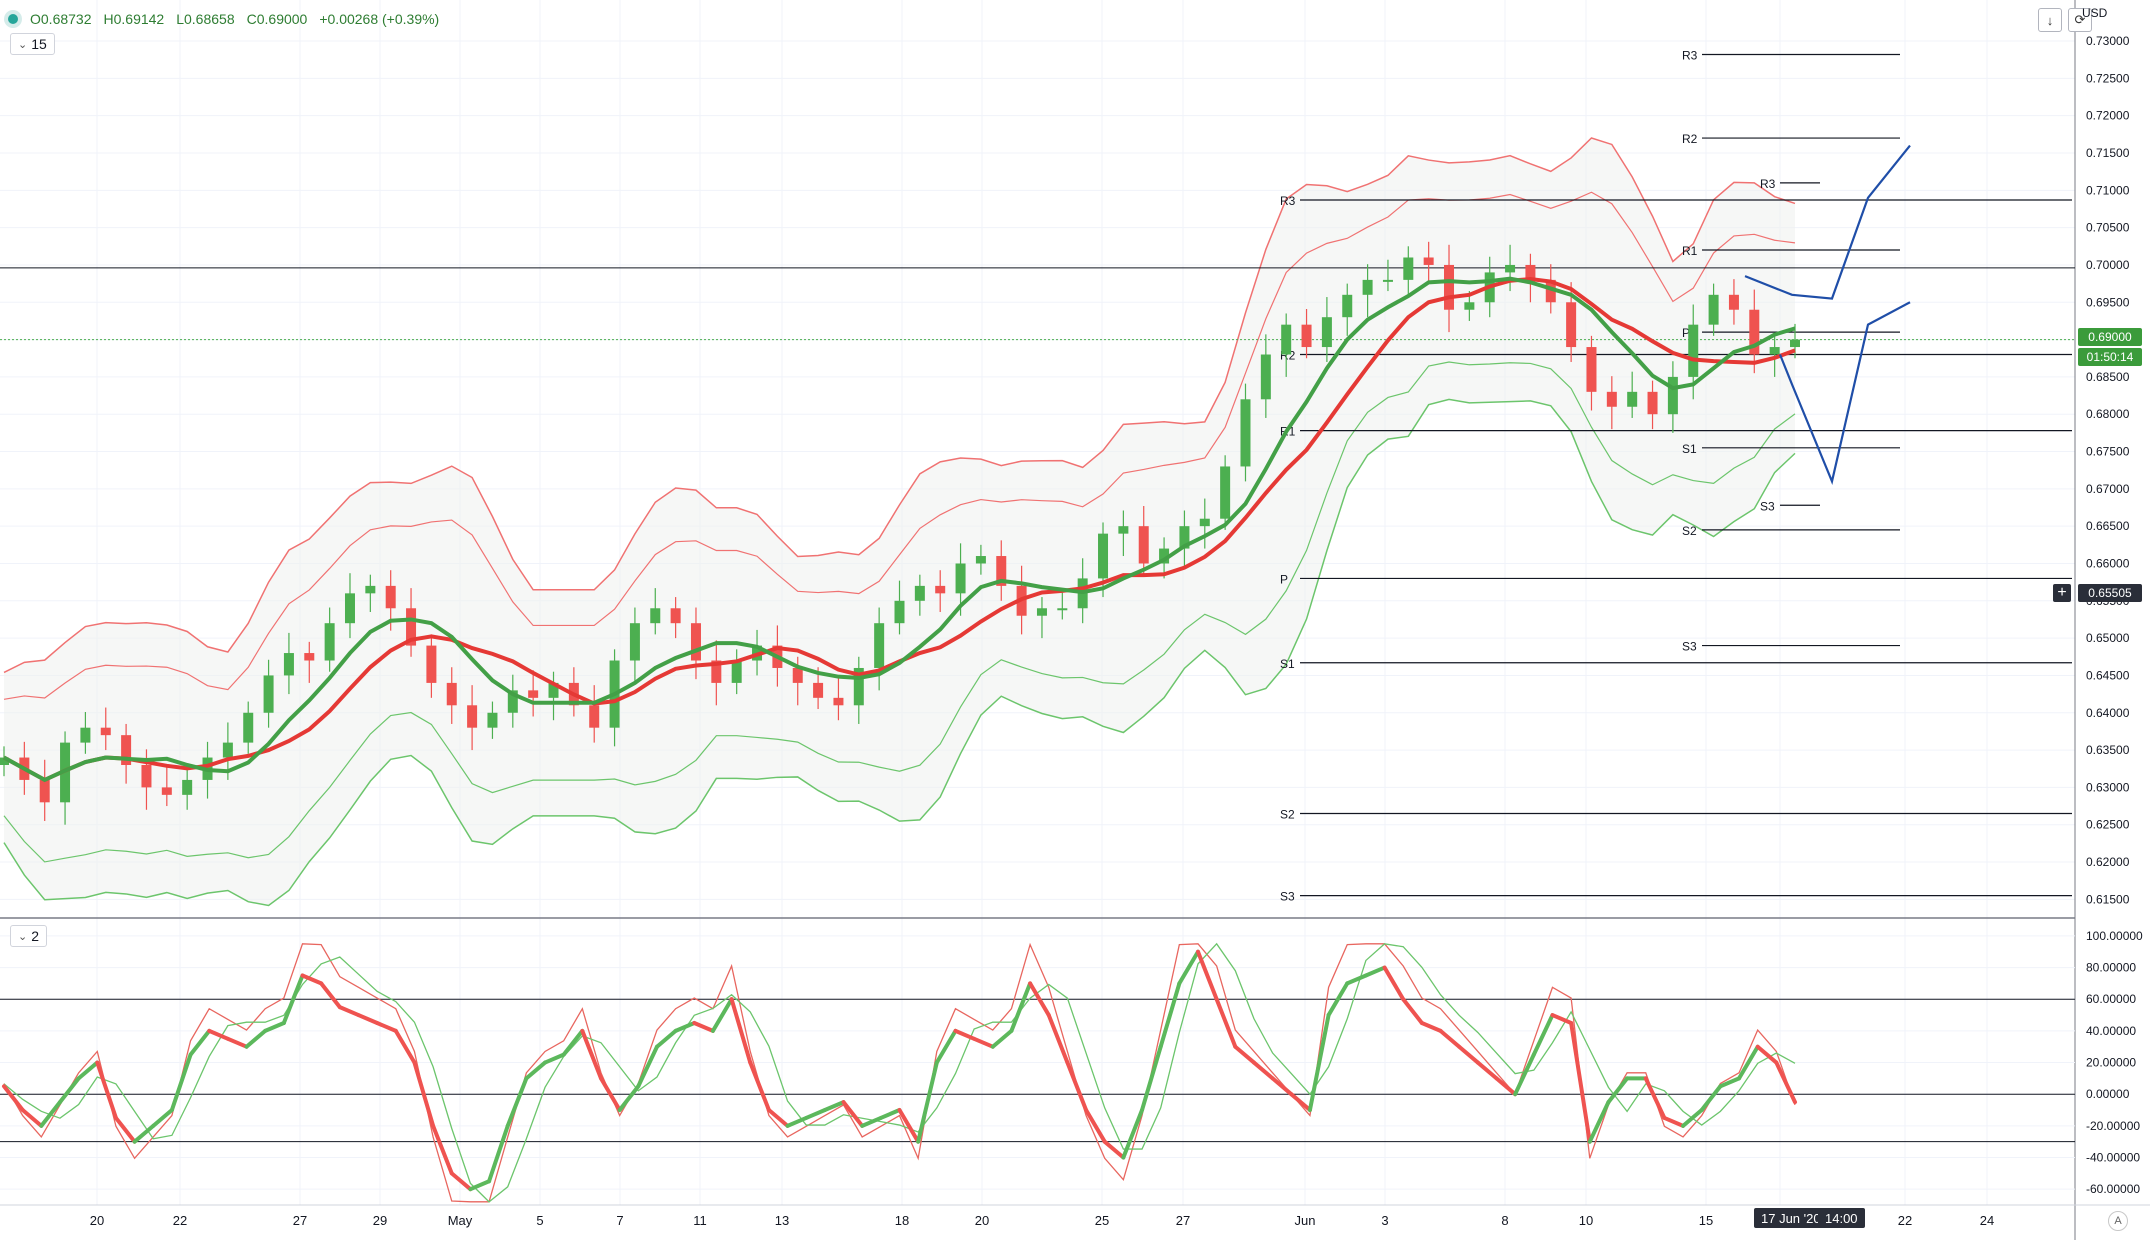  What do you see at coordinates (2108, 228) in the screenshot?
I see `y-tick-label: 0.70500` at bounding box center [2108, 228].